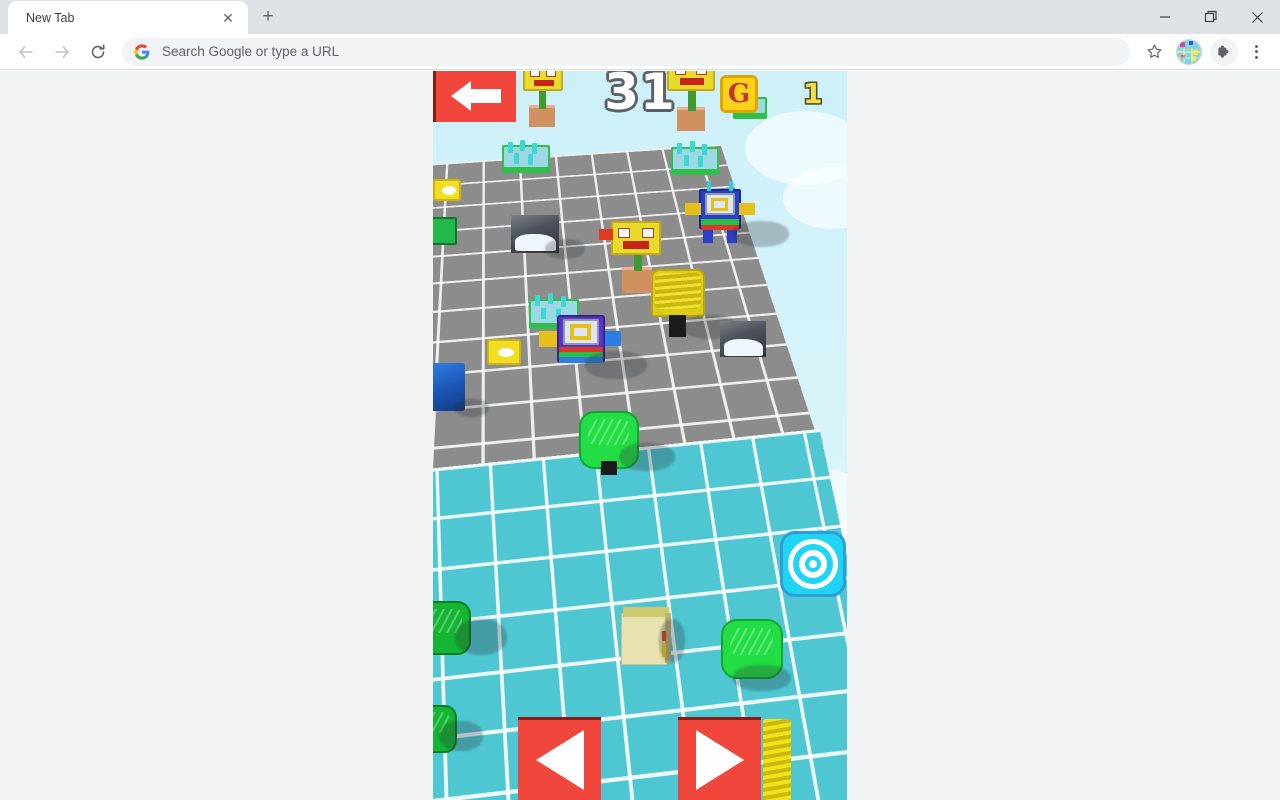 The height and width of the screenshot is (800, 1280). I want to click on bush-trunk, so click(609, 468).